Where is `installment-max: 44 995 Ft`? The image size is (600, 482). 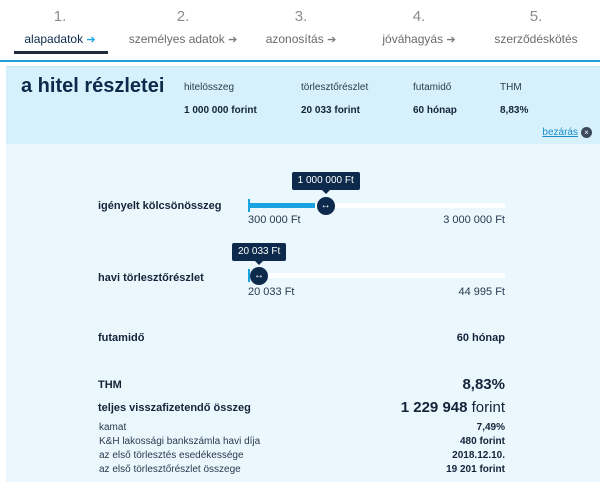 installment-max: 44 995 Ft is located at coordinates (481, 292).